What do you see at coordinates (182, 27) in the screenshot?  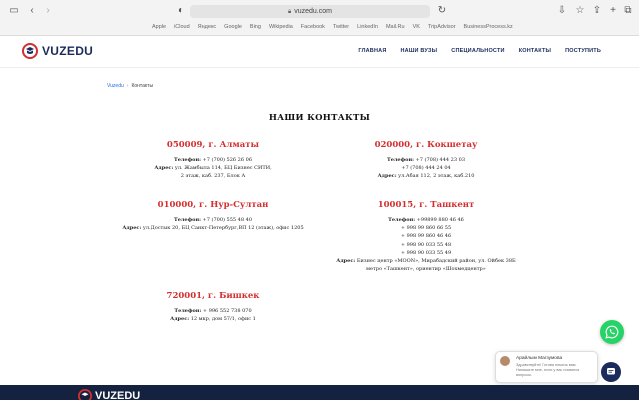 I see `favorite-link: iCloud` at bounding box center [182, 27].